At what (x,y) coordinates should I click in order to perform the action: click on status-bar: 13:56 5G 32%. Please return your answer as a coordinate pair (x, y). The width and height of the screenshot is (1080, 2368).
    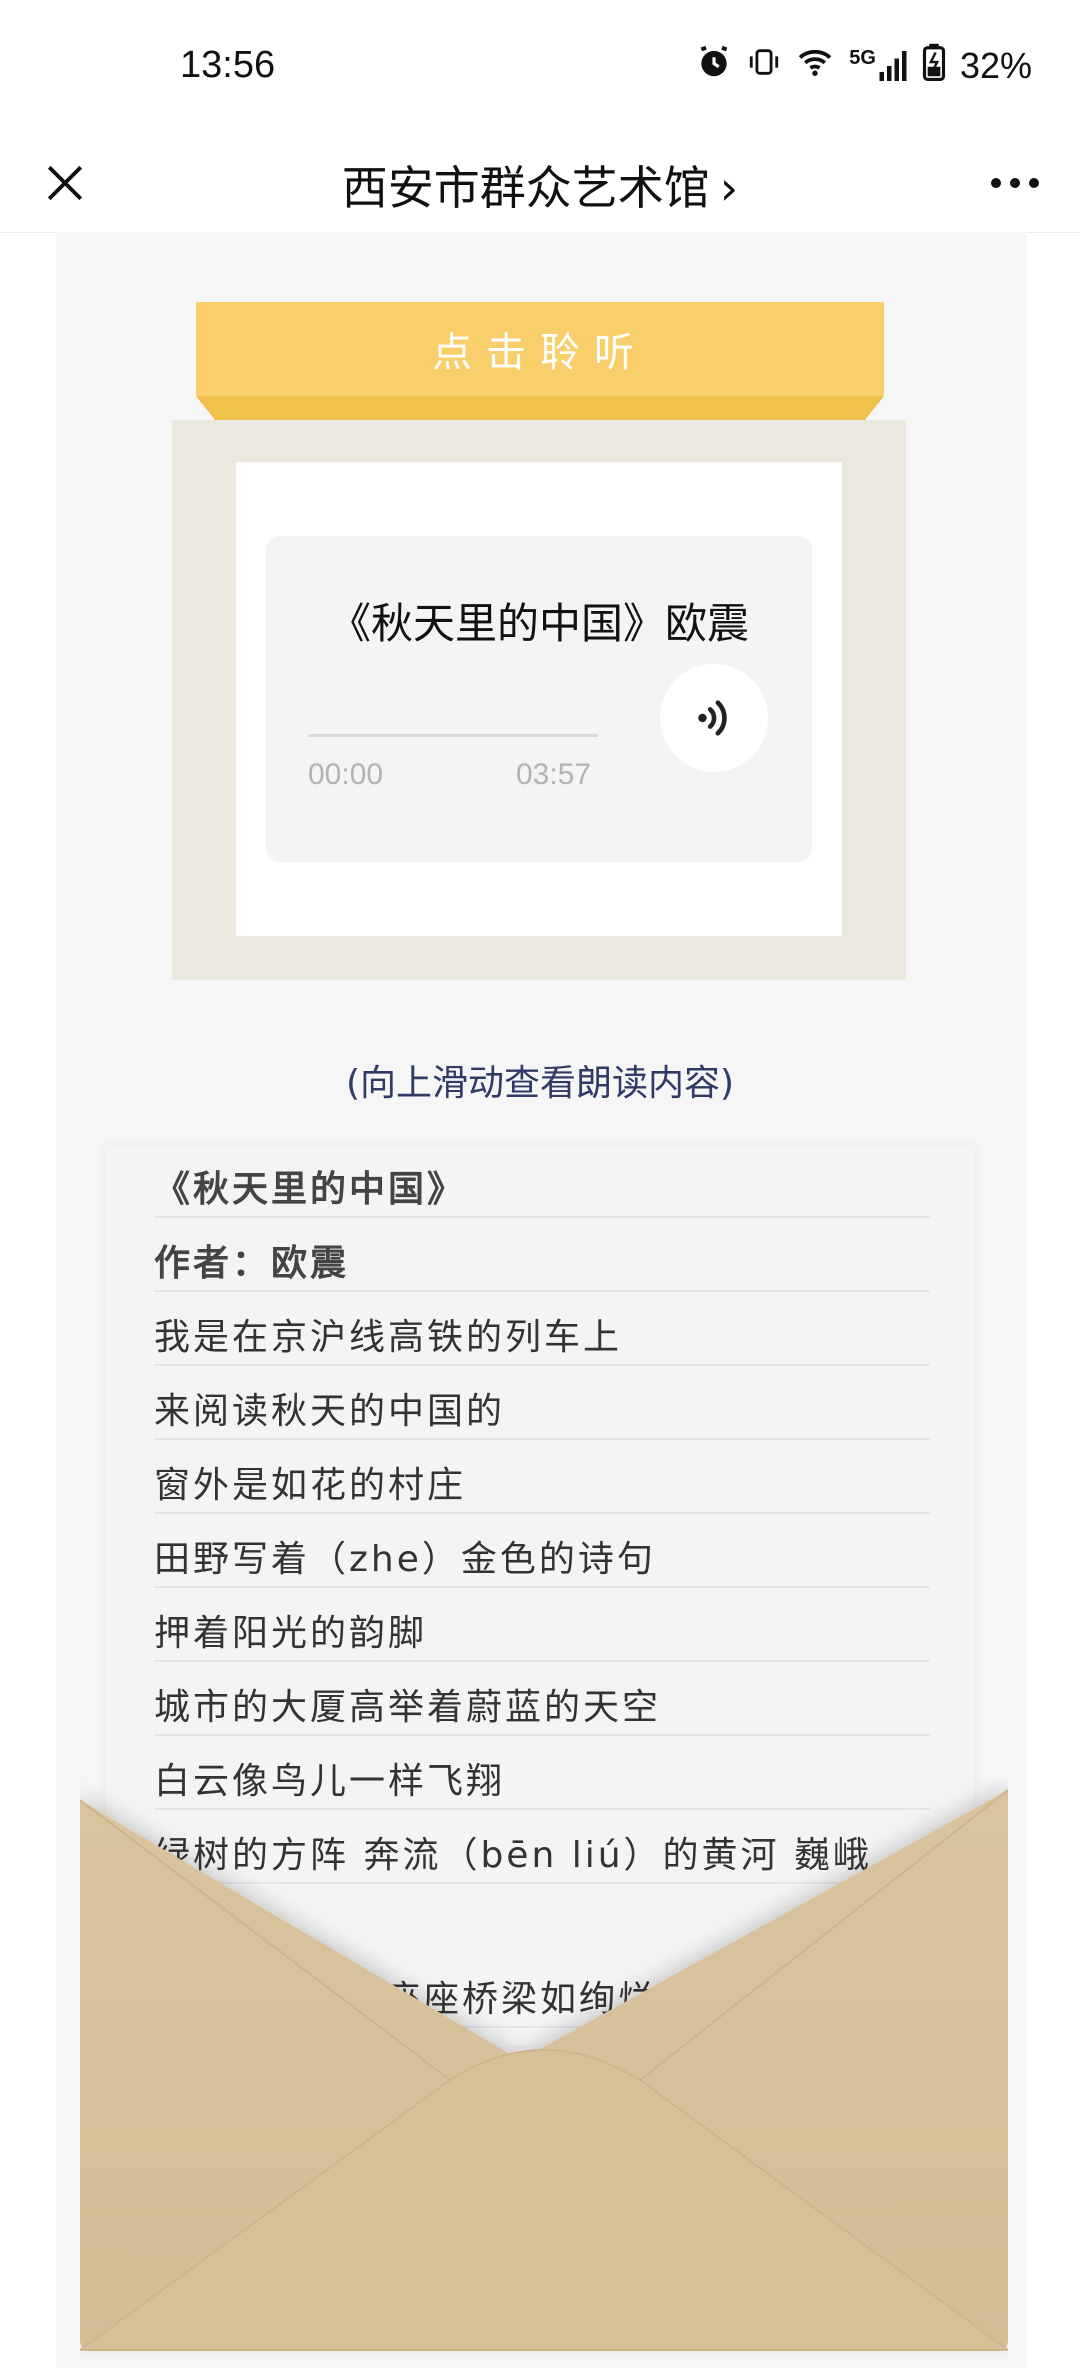
    Looking at the image, I should click on (540, 67).